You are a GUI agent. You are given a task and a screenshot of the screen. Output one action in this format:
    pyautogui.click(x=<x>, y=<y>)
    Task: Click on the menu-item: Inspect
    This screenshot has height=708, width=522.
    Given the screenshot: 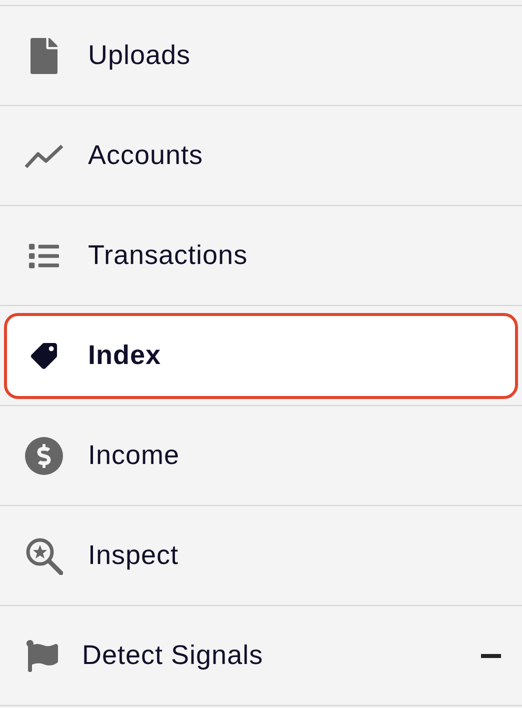 What is the action you would take?
    pyautogui.click(x=261, y=555)
    